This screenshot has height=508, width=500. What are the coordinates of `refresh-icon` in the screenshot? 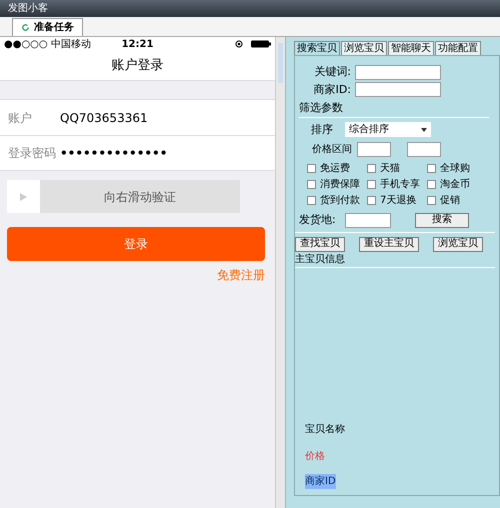 It's located at (25, 27).